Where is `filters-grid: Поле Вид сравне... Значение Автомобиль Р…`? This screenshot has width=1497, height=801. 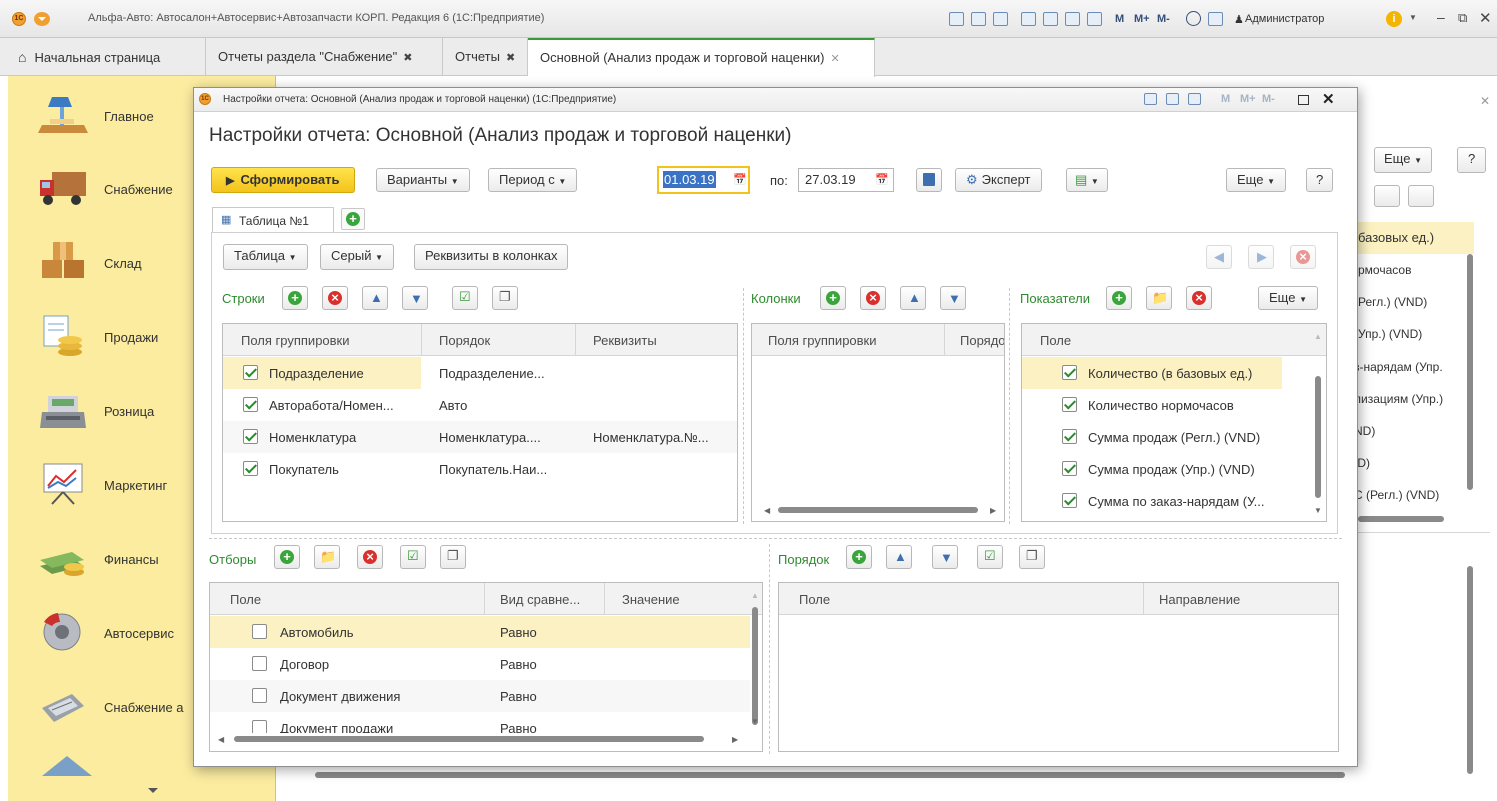 filters-grid: Поле Вид сравне... Значение Автомобиль Р… is located at coordinates (486, 667).